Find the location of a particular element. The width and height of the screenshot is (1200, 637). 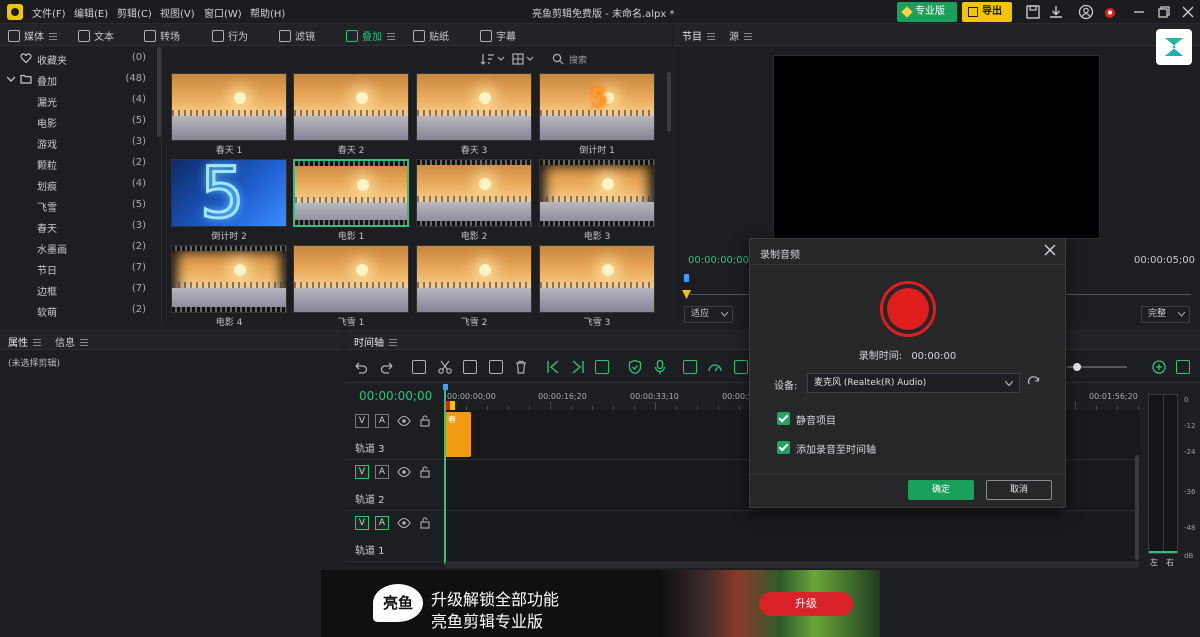

preview-scrubber-right is located at coordinates (1128, 294).